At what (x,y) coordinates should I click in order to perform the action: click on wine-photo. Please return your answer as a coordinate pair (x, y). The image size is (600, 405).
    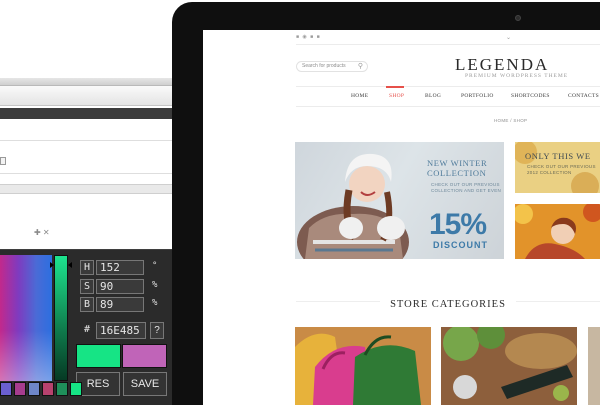
    Looking at the image, I should click on (509, 366).